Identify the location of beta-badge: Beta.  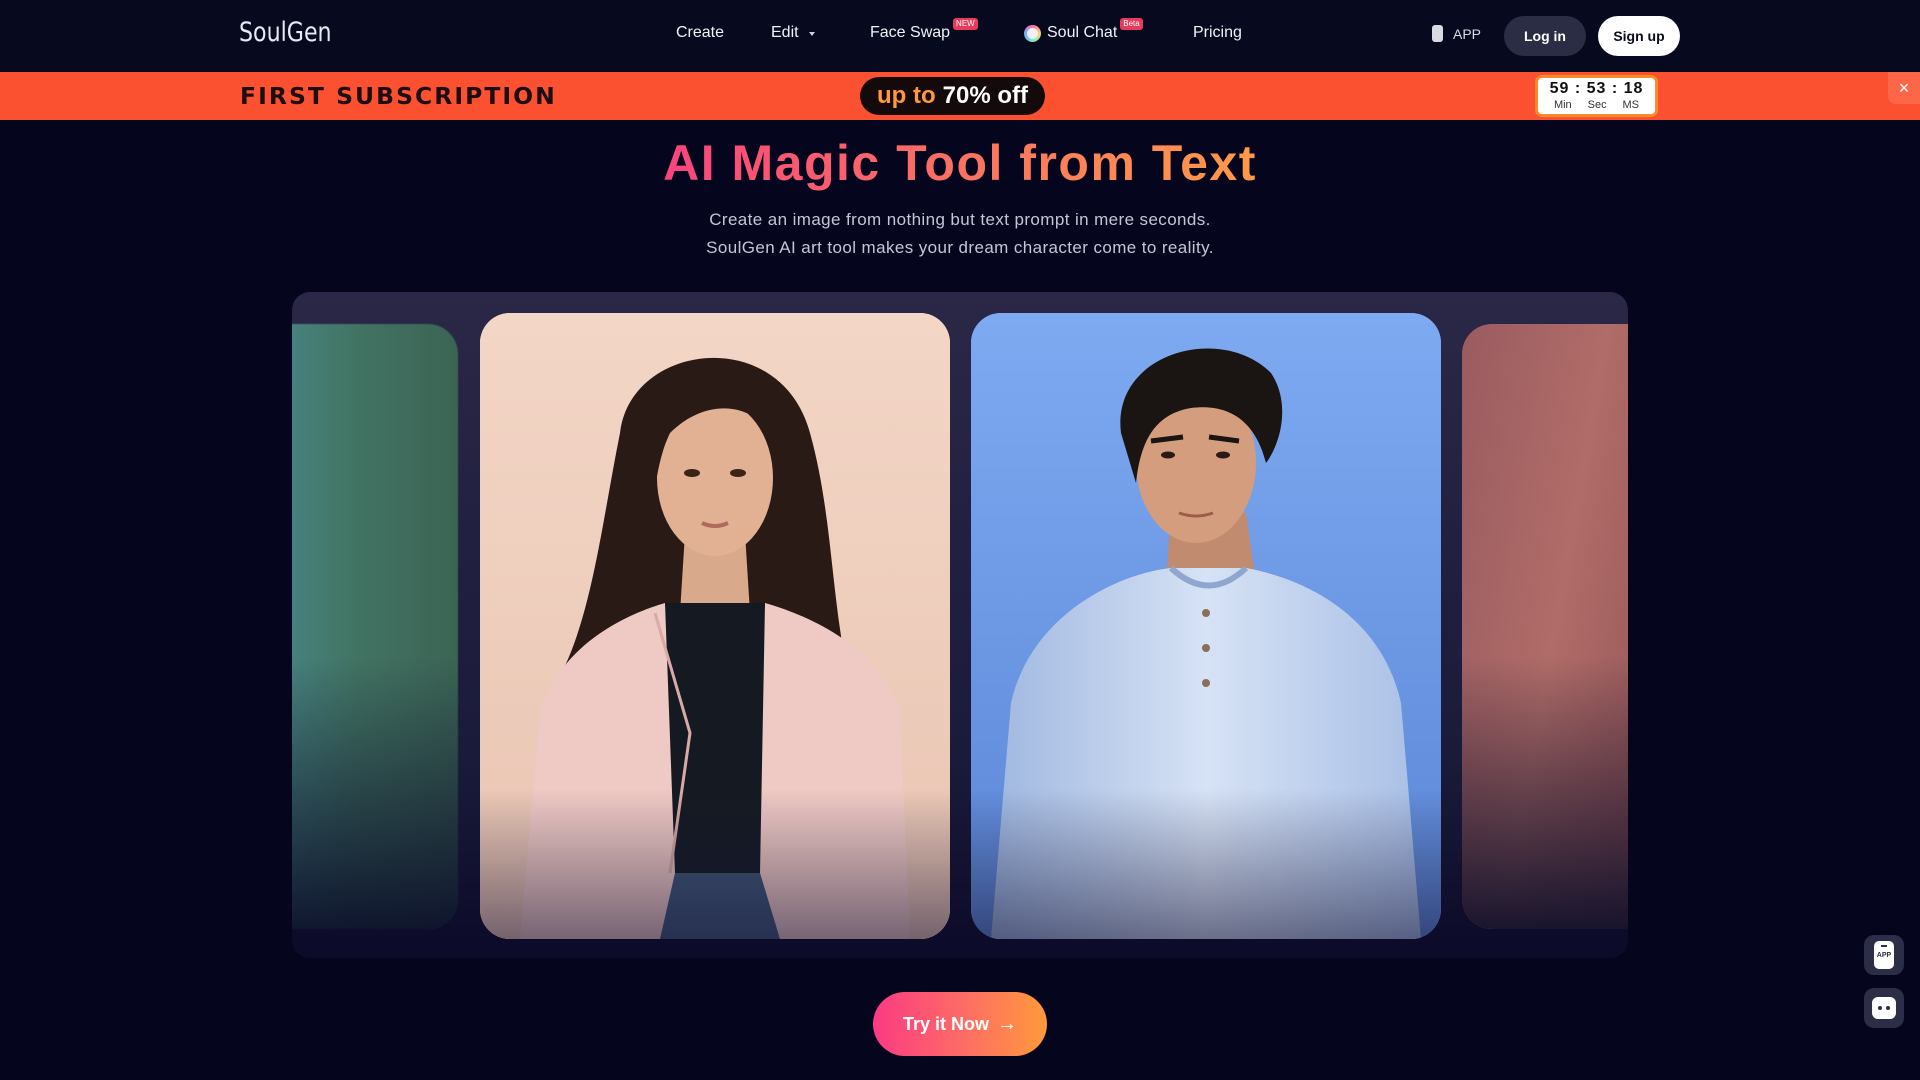
(1131, 24).